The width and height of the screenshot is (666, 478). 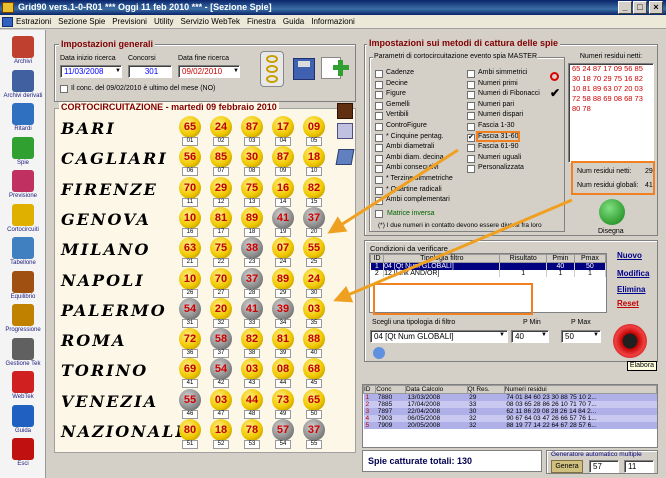 I want to click on annotation-arrows, so click(x=450, y=225).